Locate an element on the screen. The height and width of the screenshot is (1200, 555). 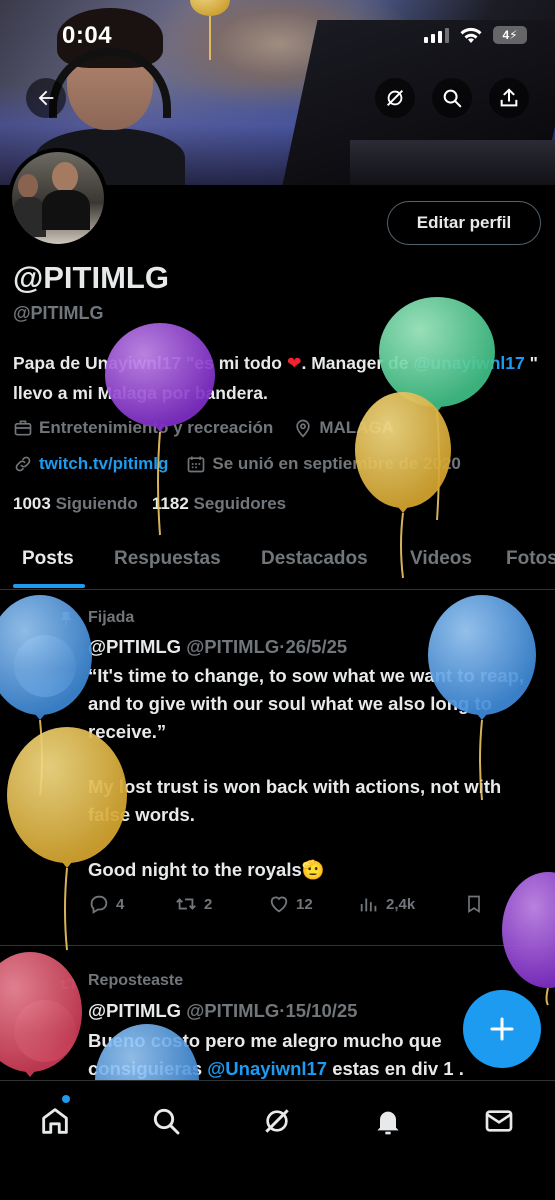
grok-icon is located at coordinates (277, 1121).